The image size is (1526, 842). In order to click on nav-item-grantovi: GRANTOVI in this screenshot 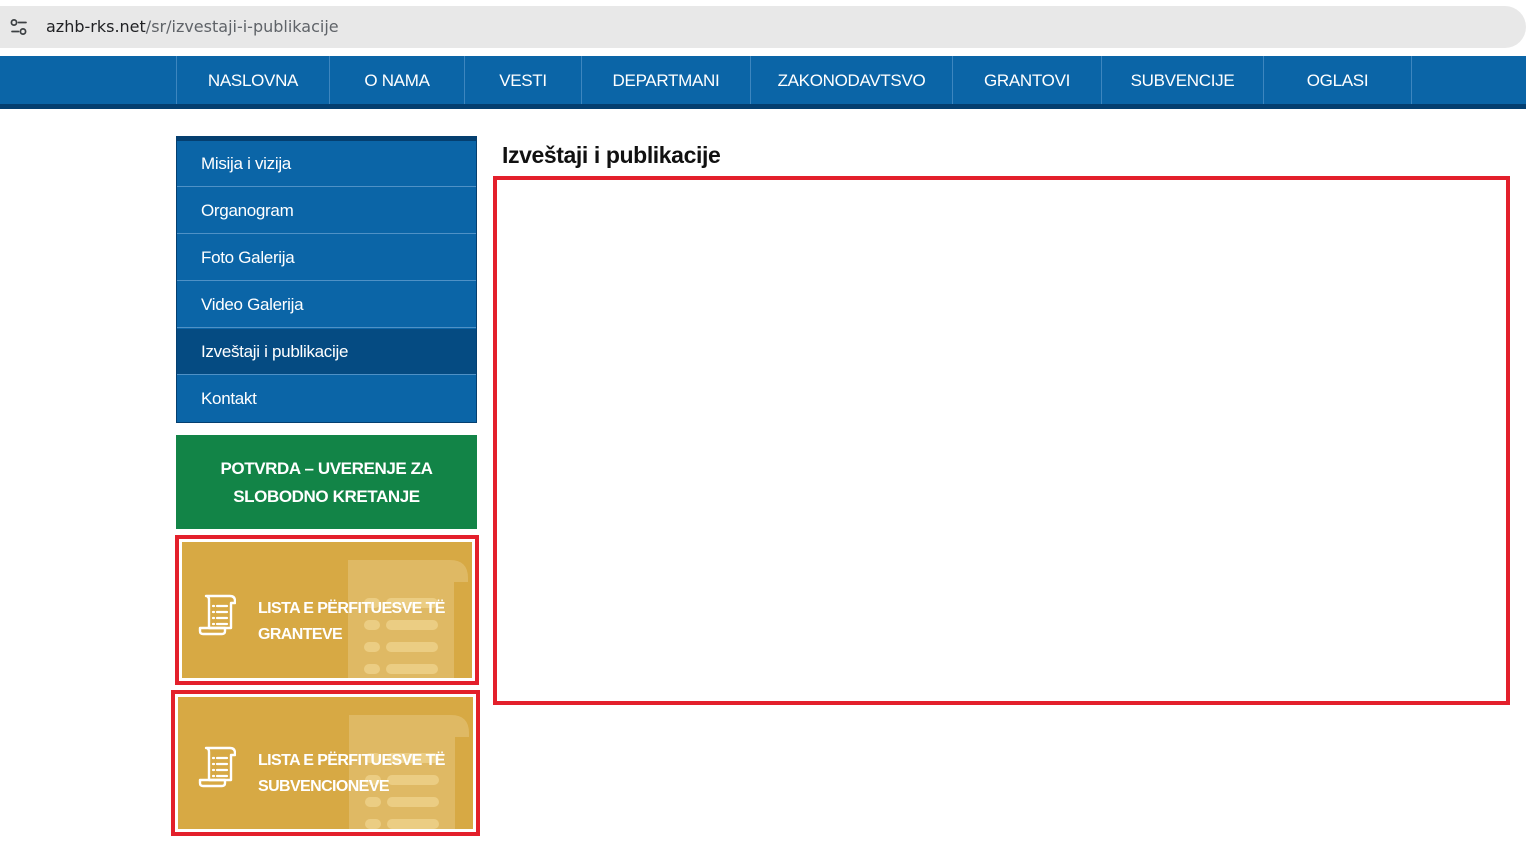, I will do `click(1027, 80)`.